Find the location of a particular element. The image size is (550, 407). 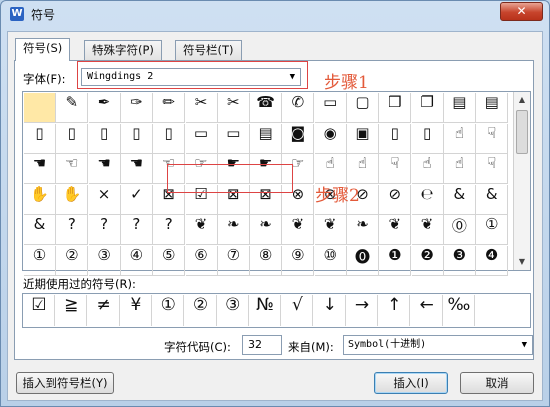

symbol-cell: ⓿ is located at coordinates (363, 260).